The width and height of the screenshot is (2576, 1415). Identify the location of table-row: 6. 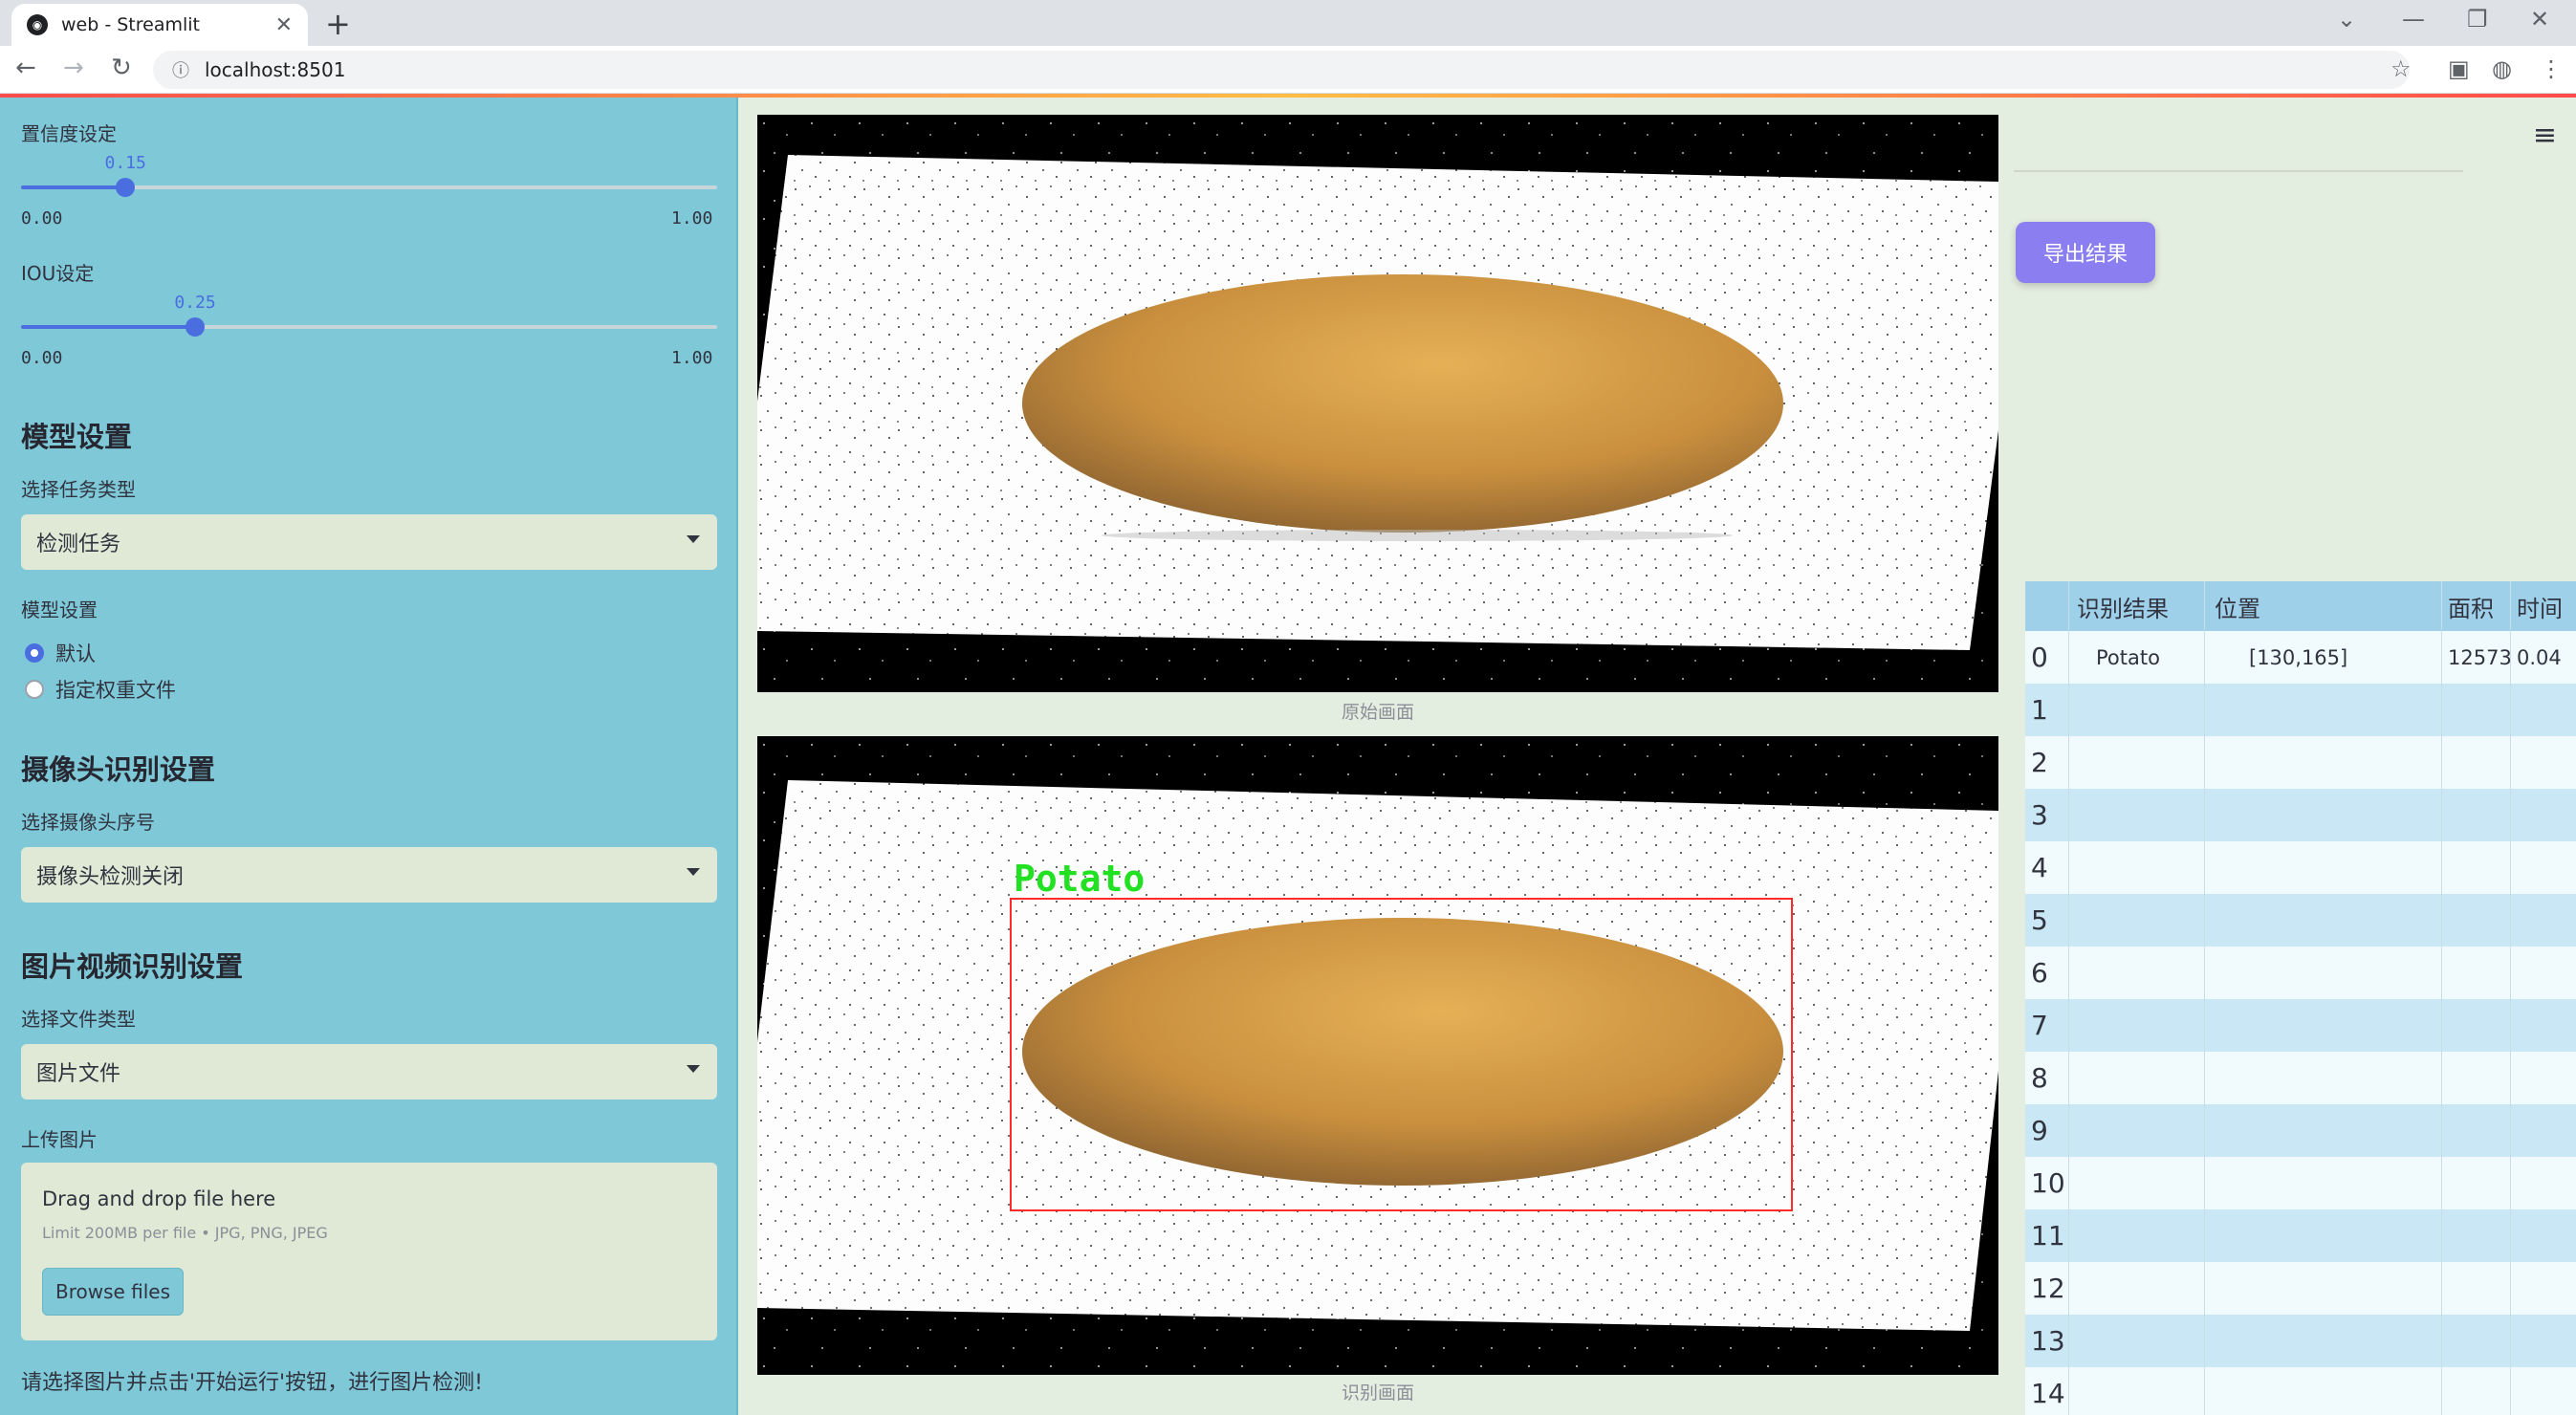
(2300, 973).